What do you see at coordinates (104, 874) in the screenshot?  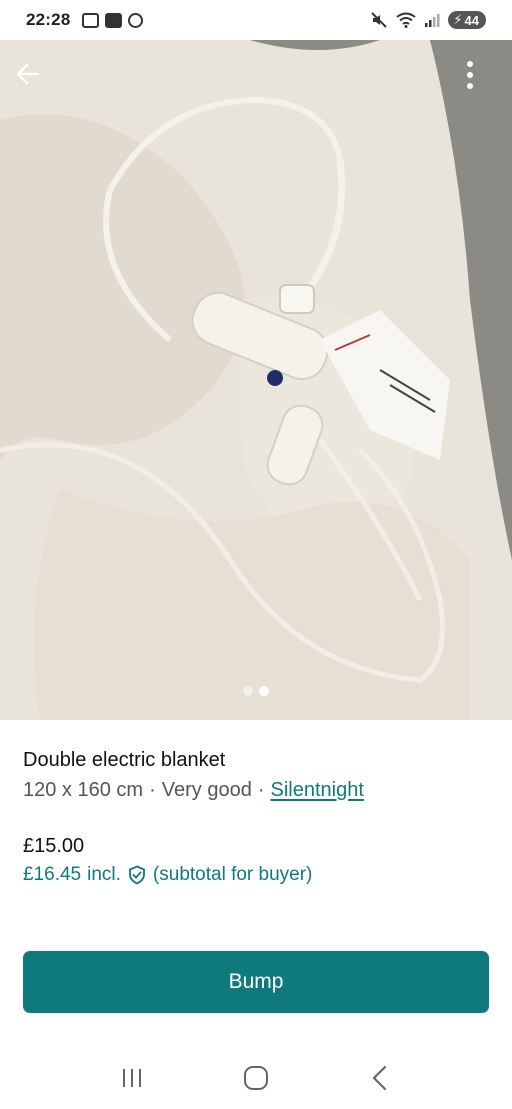 I see `incl-label: incl.` at bounding box center [104, 874].